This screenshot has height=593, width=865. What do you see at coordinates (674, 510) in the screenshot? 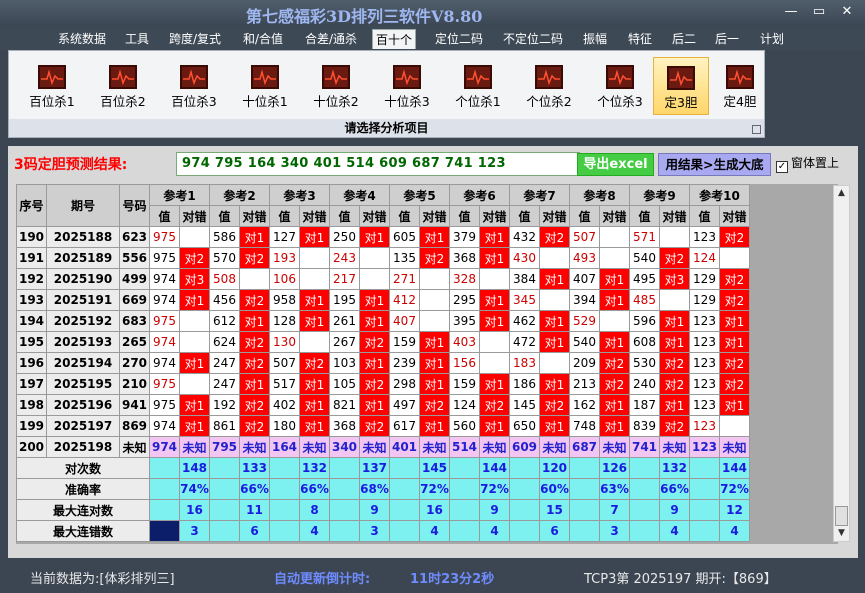
I see `stats-value: 9` at bounding box center [674, 510].